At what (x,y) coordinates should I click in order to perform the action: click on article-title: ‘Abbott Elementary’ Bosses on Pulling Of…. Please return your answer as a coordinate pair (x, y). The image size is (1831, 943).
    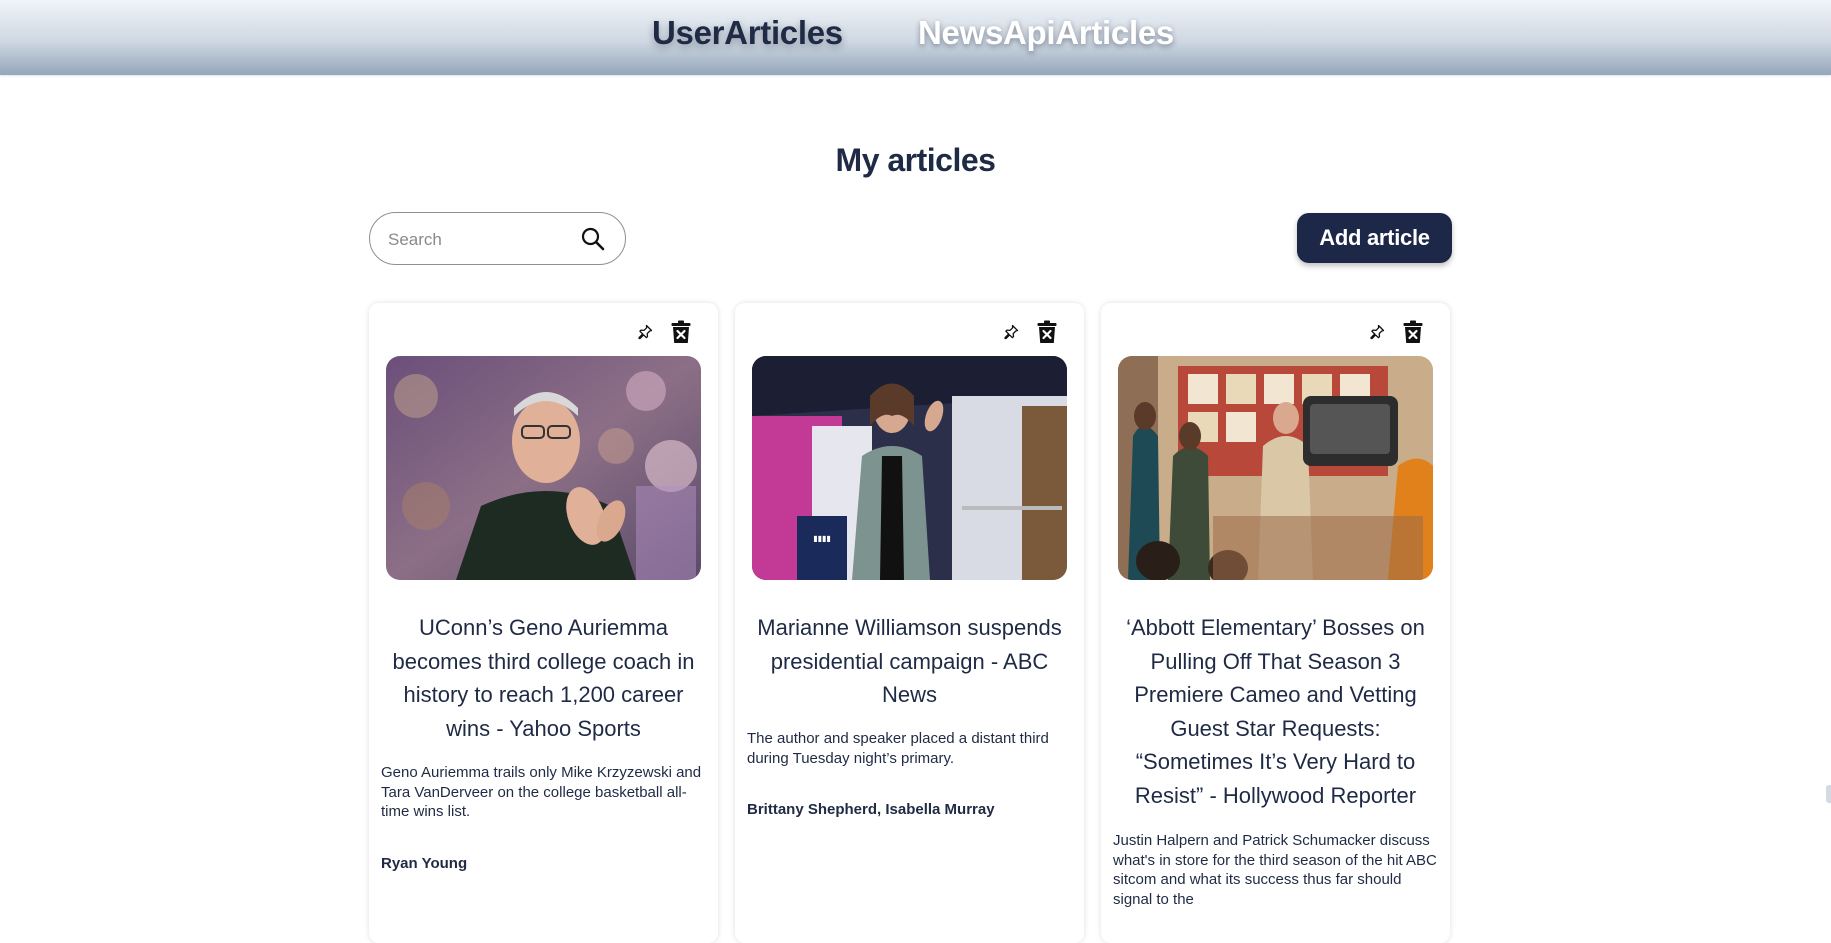
    Looking at the image, I should click on (1275, 712).